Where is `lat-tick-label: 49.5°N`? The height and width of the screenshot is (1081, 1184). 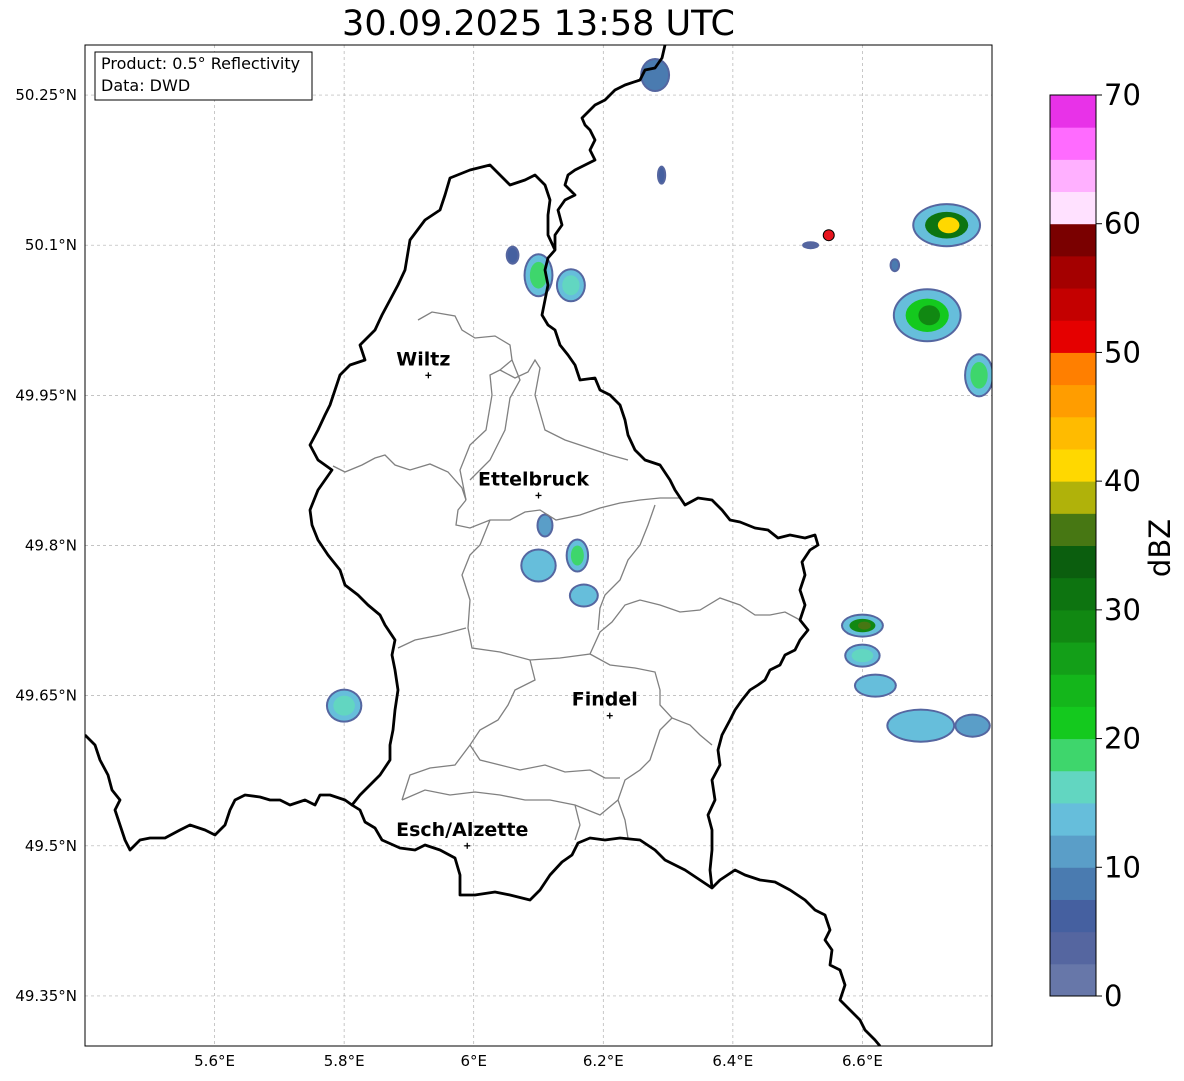 lat-tick-label: 49.5°N is located at coordinates (51, 846).